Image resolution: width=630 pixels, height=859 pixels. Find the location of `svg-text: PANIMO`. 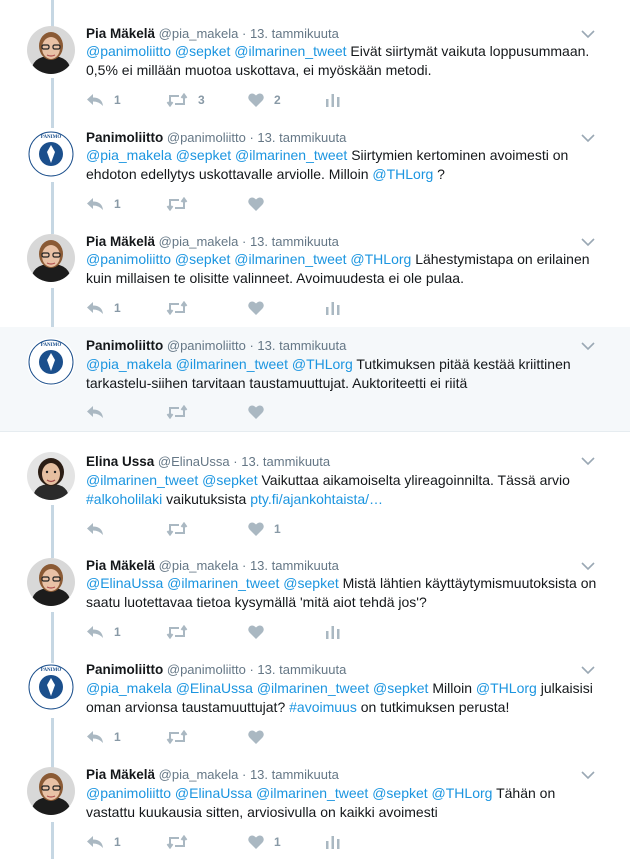

svg-text: PANIMO is located at coordinates (51, 670).